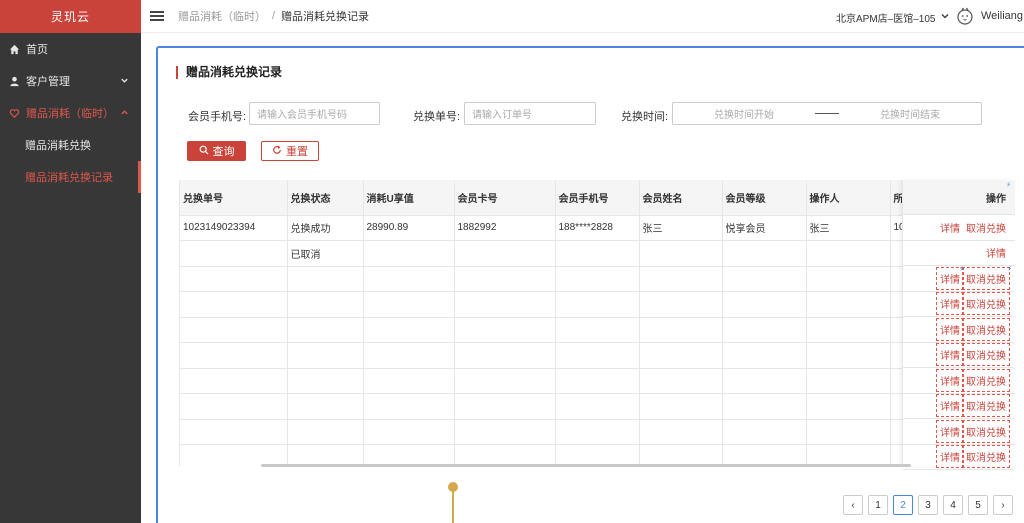 This screenshot has width=1024, height=523. Describe the element at coordinates (645, 117) in the screenshot. I see `time-label: 兑换时间:` at that location.